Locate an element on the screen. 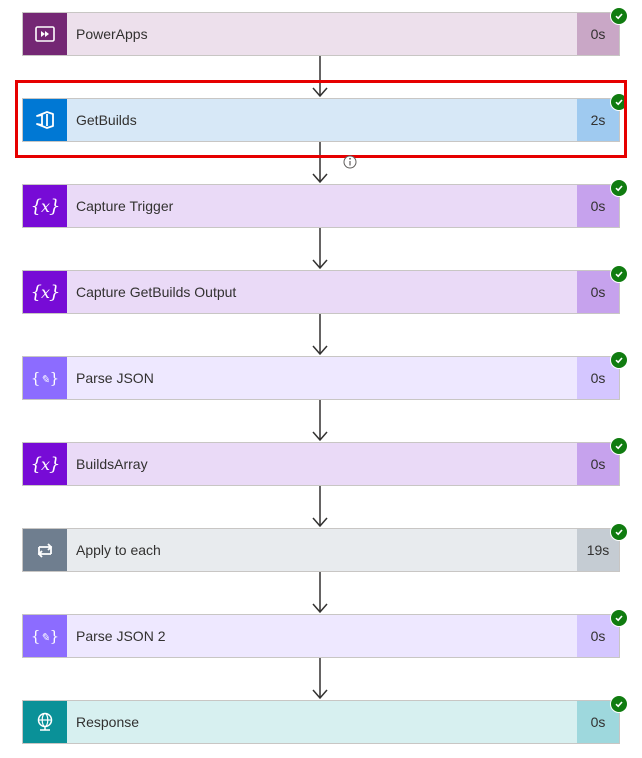 This screenshot has width=642, height=758. step-apply-to-each: Apply to each 19s is located at coordinates (325, 547).